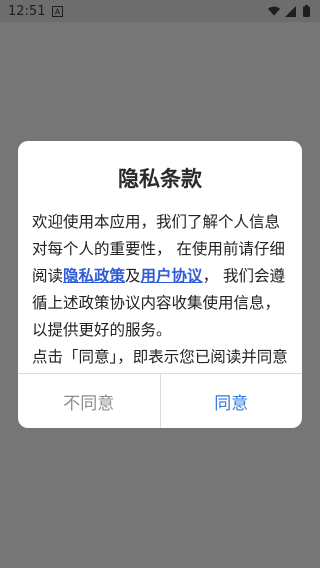 The height and width of the screenshot is (568, 320). I want to click on agree-button: 同意, so click(232, 401).